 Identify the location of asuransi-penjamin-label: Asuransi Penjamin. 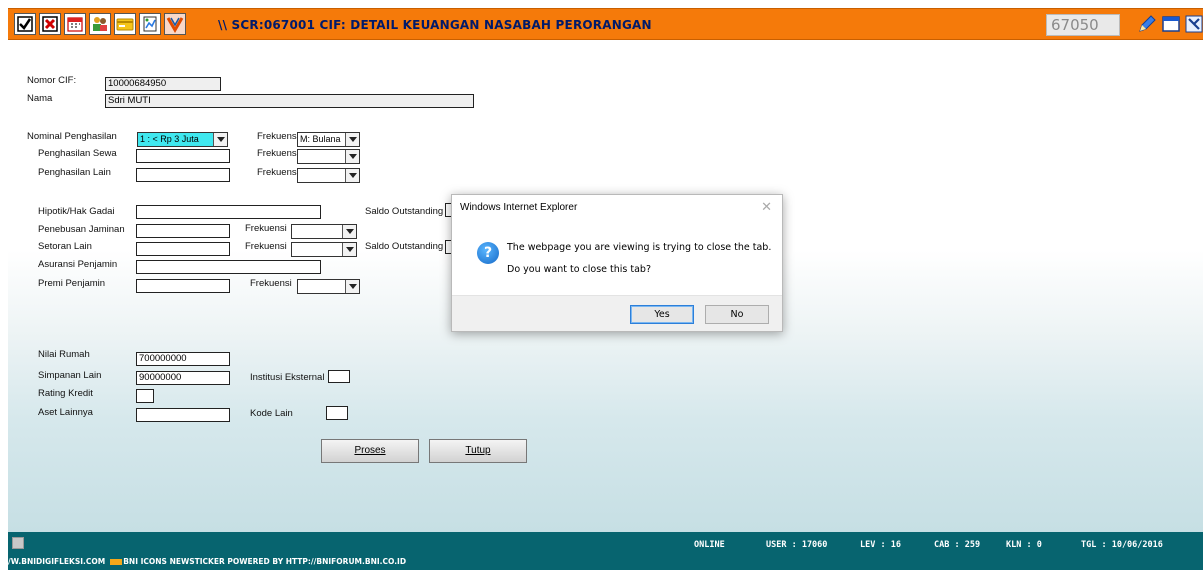
(78, 264).